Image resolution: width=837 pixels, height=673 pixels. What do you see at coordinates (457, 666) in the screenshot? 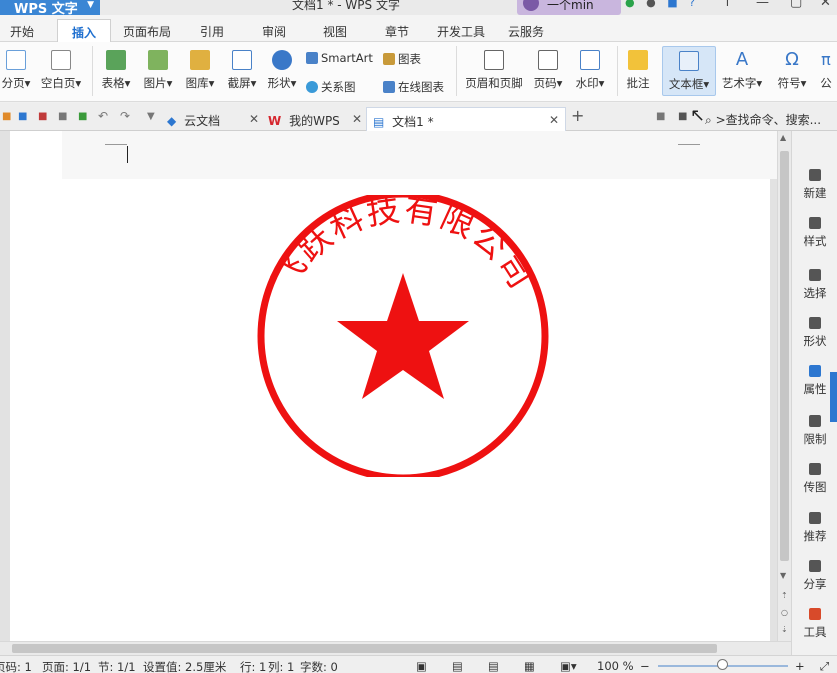
I see `view-page-icon: ▤` at bounding box center [457, 666].